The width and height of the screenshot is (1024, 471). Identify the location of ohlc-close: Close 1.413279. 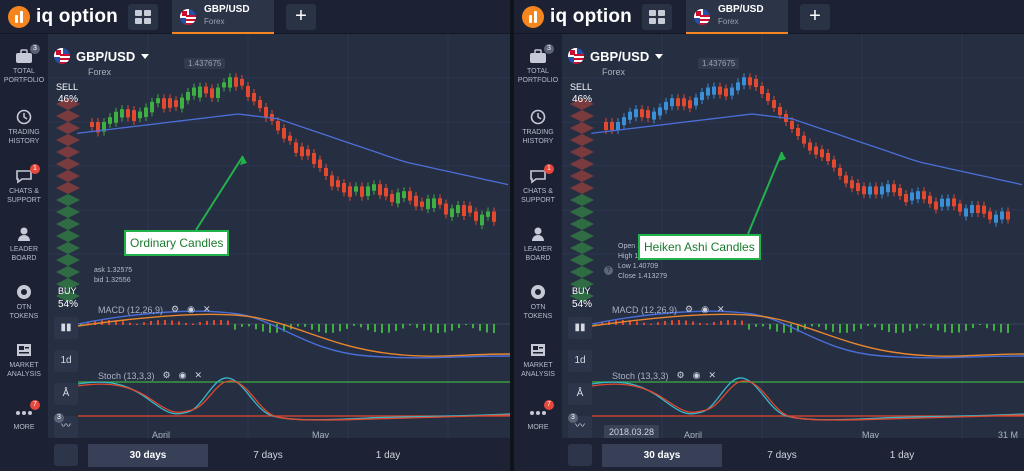
(643, 276).